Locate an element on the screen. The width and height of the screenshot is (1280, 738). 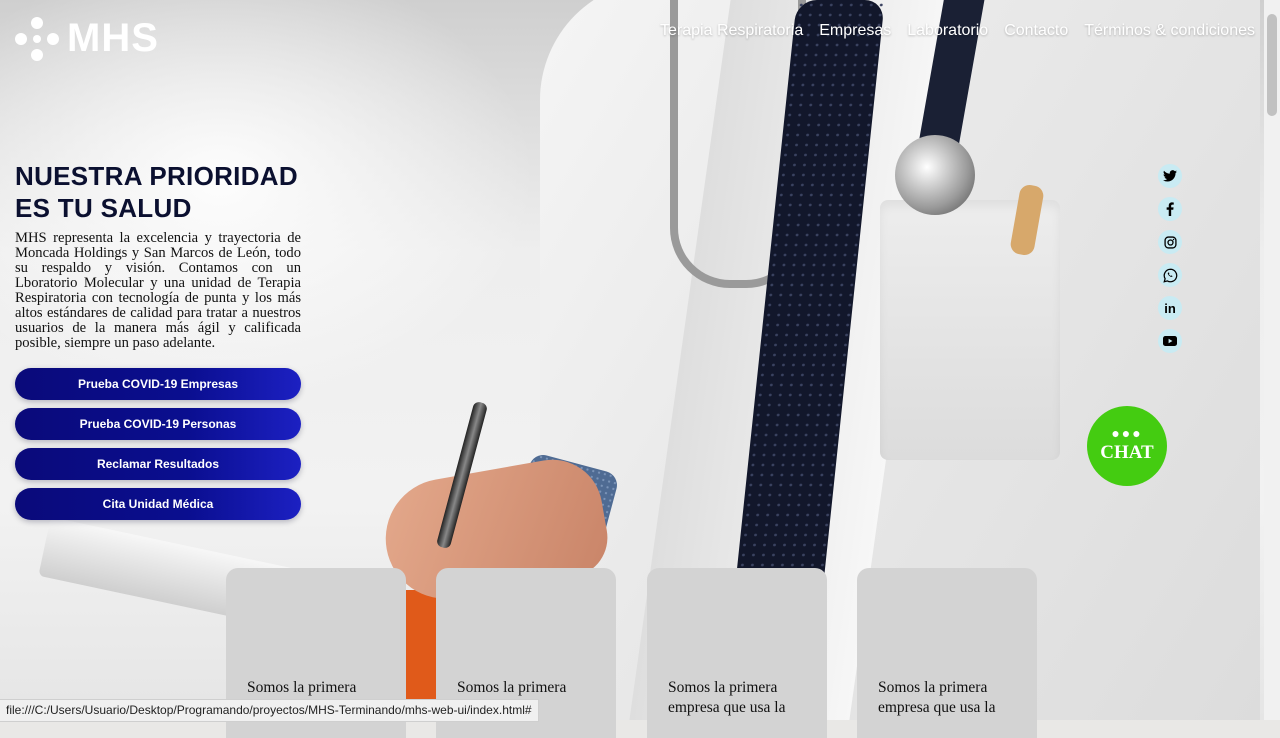
linkedin-glyph: in is located at coordinates (1170, 308).